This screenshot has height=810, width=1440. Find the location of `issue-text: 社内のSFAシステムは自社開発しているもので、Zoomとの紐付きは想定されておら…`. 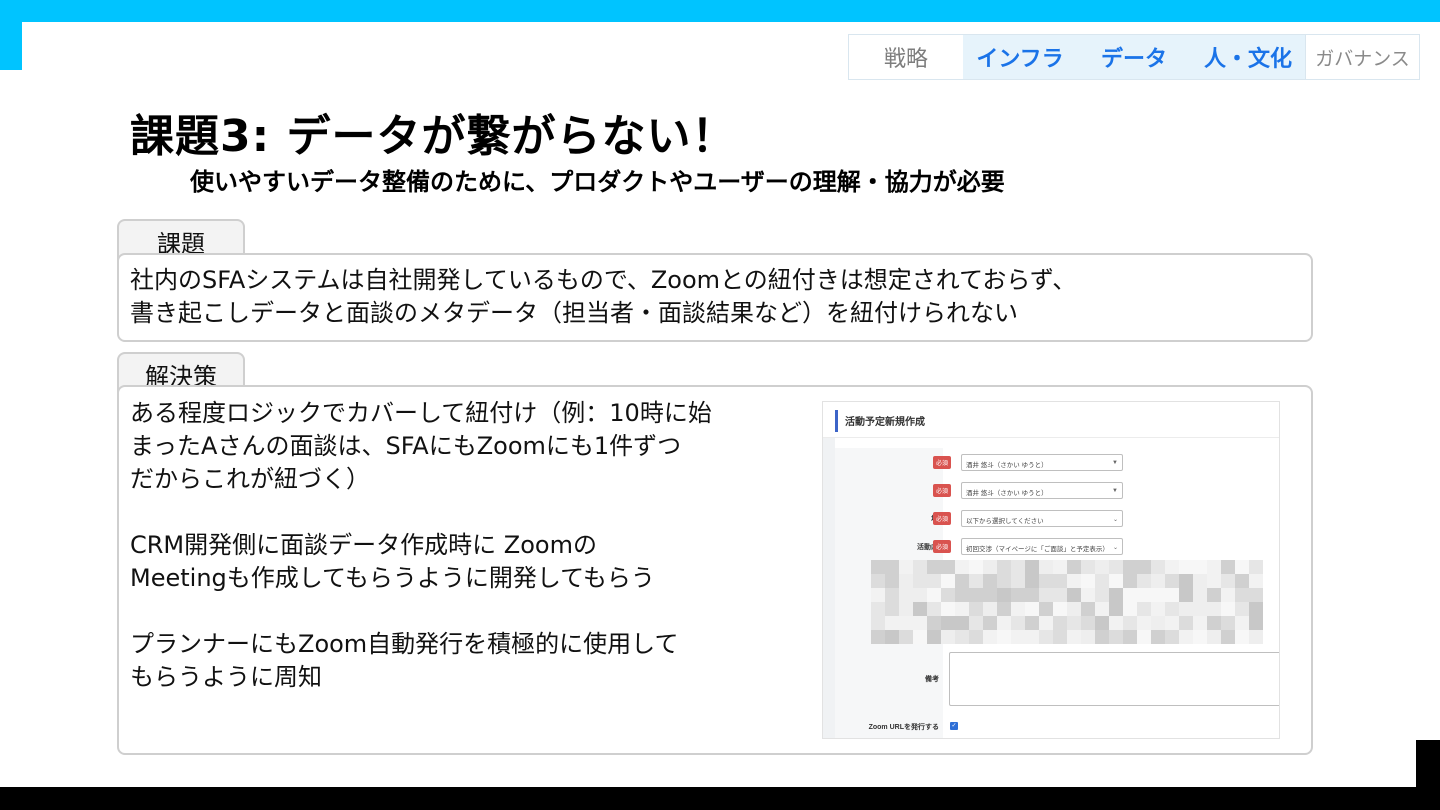

issue-text: 社内のSFAシステムは自社開発しているもので、Zoomとの紐付きは想定されておら… is located at coordinates (603, 297).